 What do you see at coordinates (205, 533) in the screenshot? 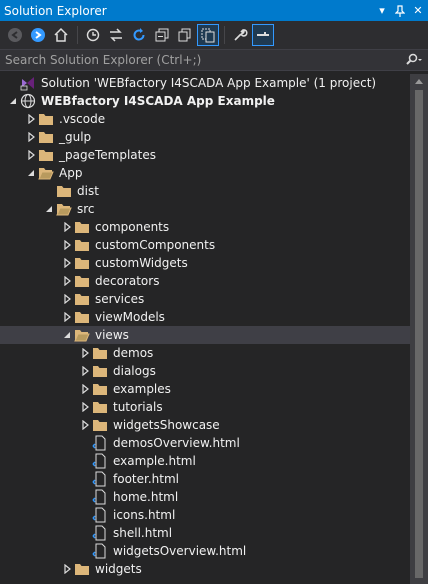
I see `tree-item-file: shell.html` at bounding box center [205, 533].